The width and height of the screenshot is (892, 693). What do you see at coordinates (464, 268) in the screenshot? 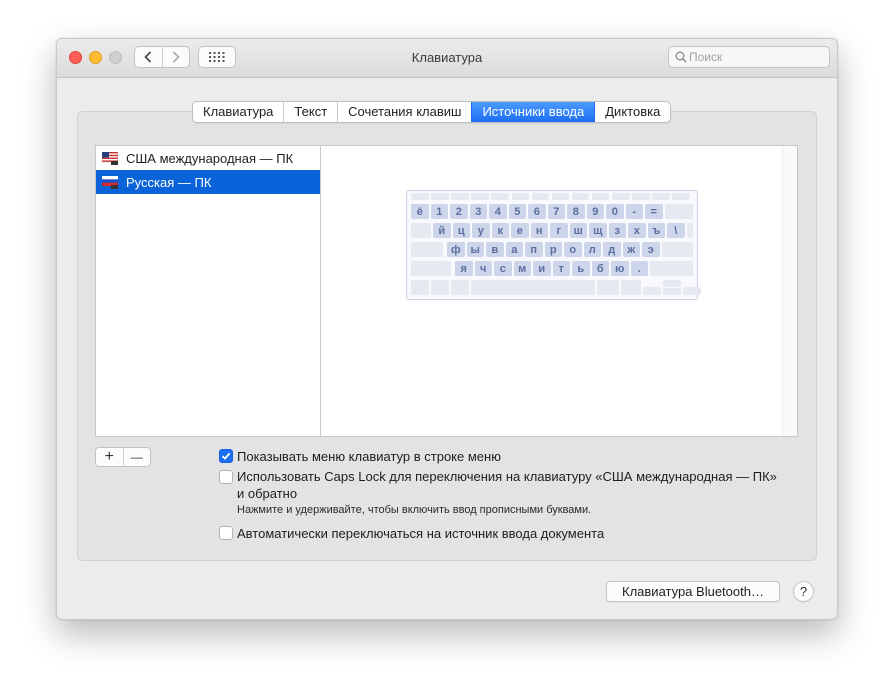
I see `keyboard-key: я` at bounding box center [464, 268].